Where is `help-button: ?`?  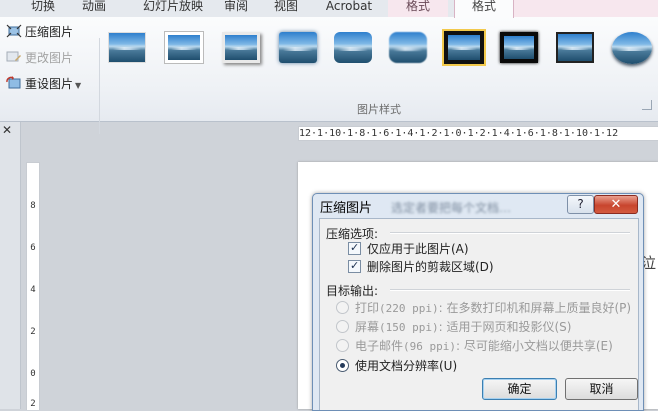
help-button: ? is located at coordinates (580, 204).